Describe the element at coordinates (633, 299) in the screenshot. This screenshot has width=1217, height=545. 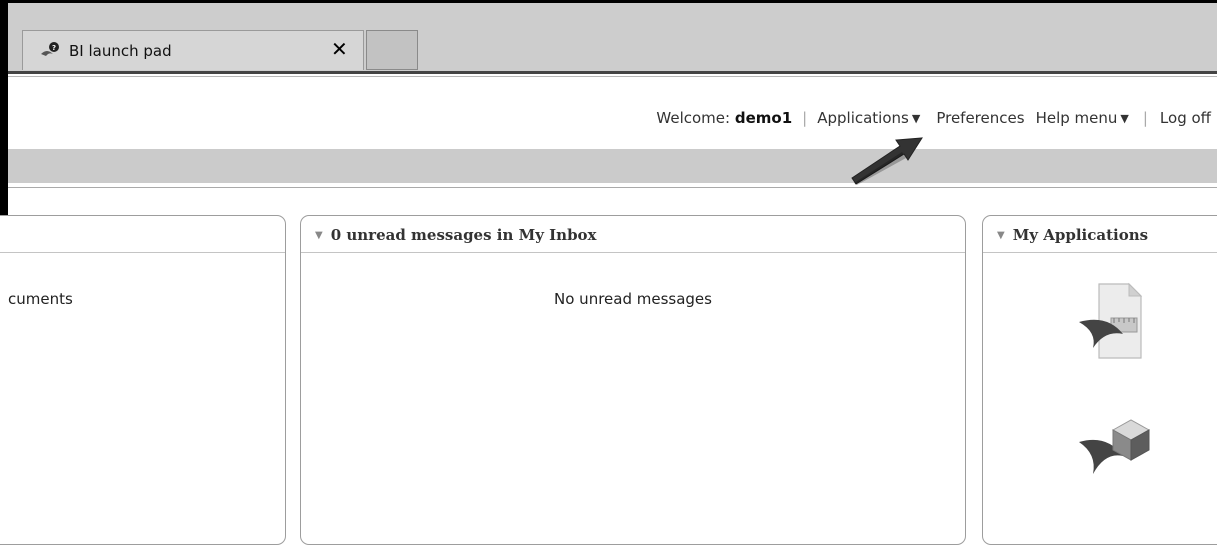
I see `no-messages-text: No unread messages` at that location.